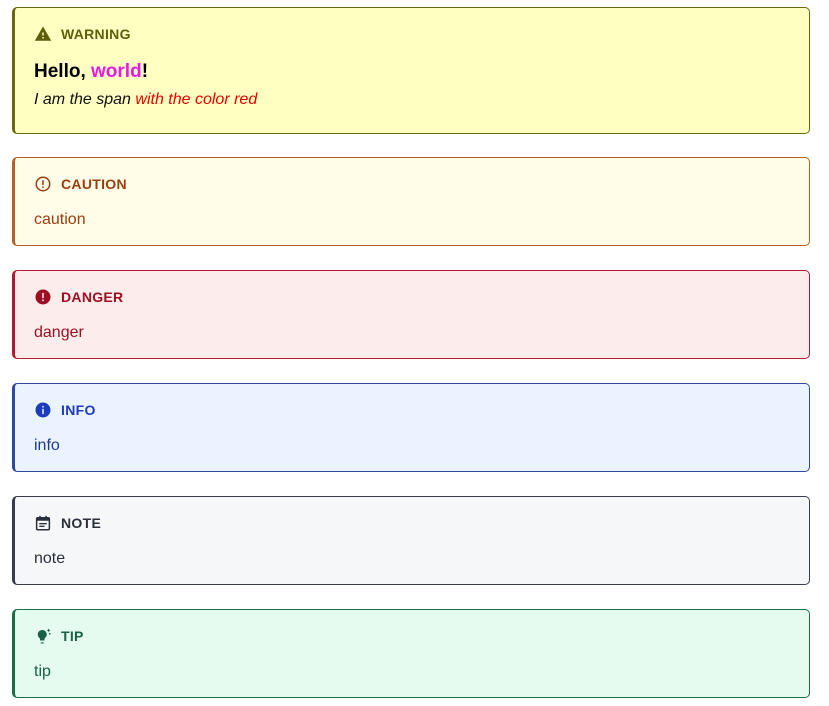  Describe the element at coordinates (72, 636) in the screenshot. I see `tip-title: TIP` at that location.